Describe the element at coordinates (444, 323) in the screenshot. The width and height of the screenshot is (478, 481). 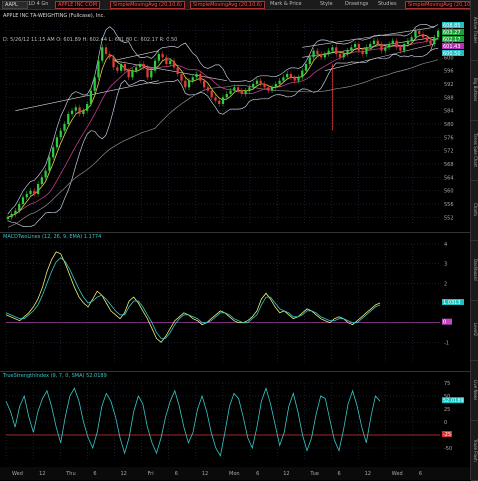
I see `level-tag-label: 0` at that location.